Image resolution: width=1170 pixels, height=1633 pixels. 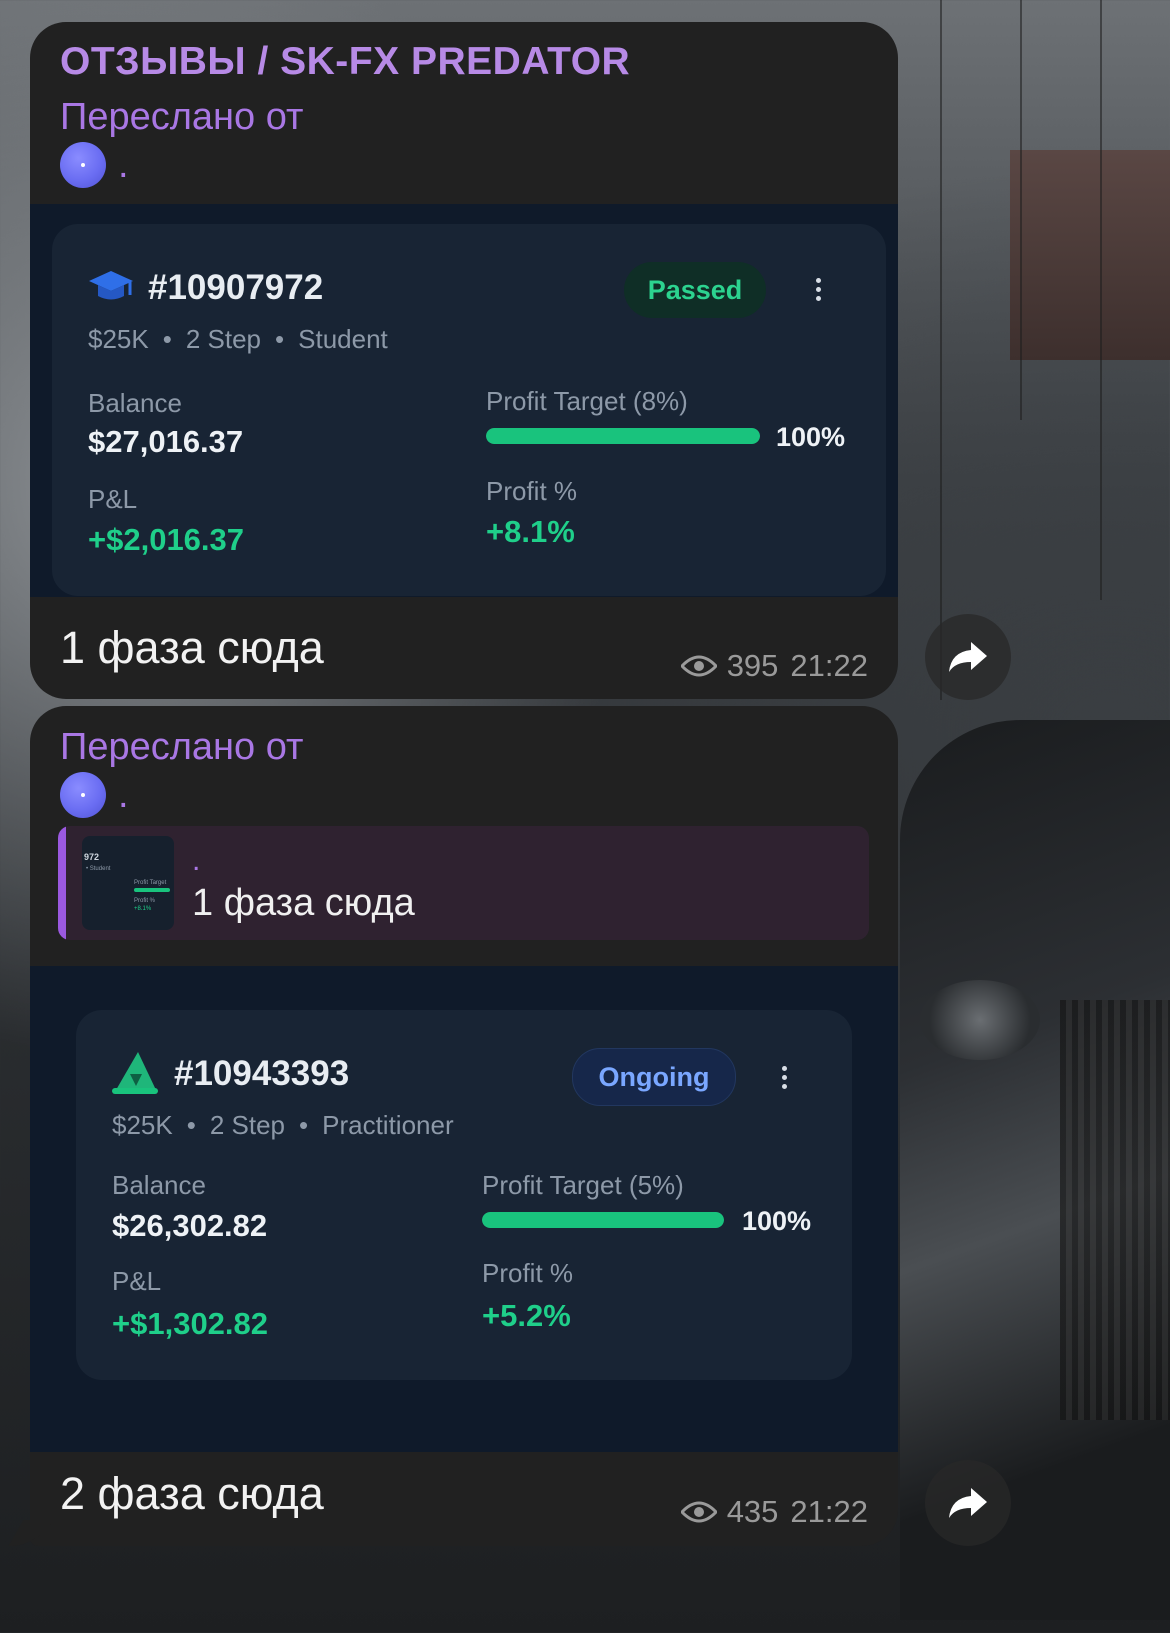 I want to click on pnl-value: +$1,302.82, so click(x=190, y=1323).